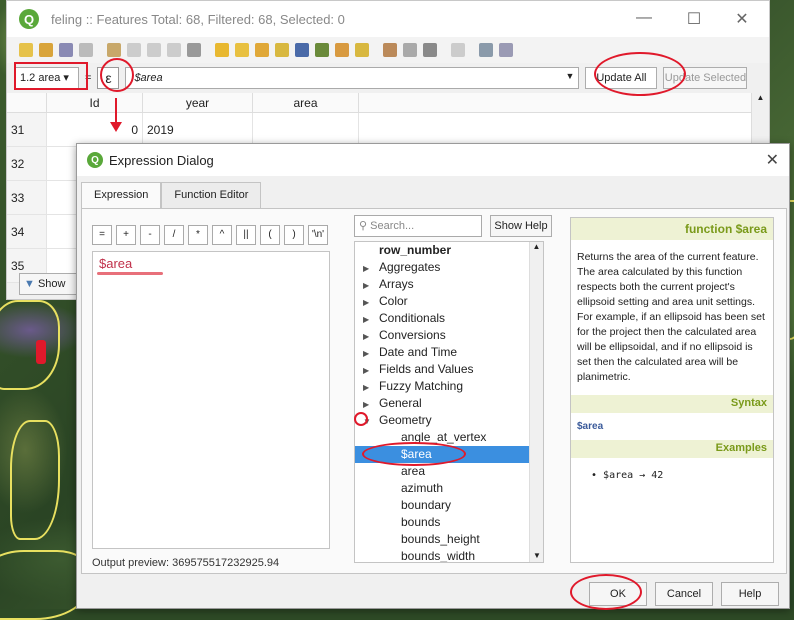 This screenshot has width=794, height=620. I want to click on show-help-button: Show Help, so click(521, 226).